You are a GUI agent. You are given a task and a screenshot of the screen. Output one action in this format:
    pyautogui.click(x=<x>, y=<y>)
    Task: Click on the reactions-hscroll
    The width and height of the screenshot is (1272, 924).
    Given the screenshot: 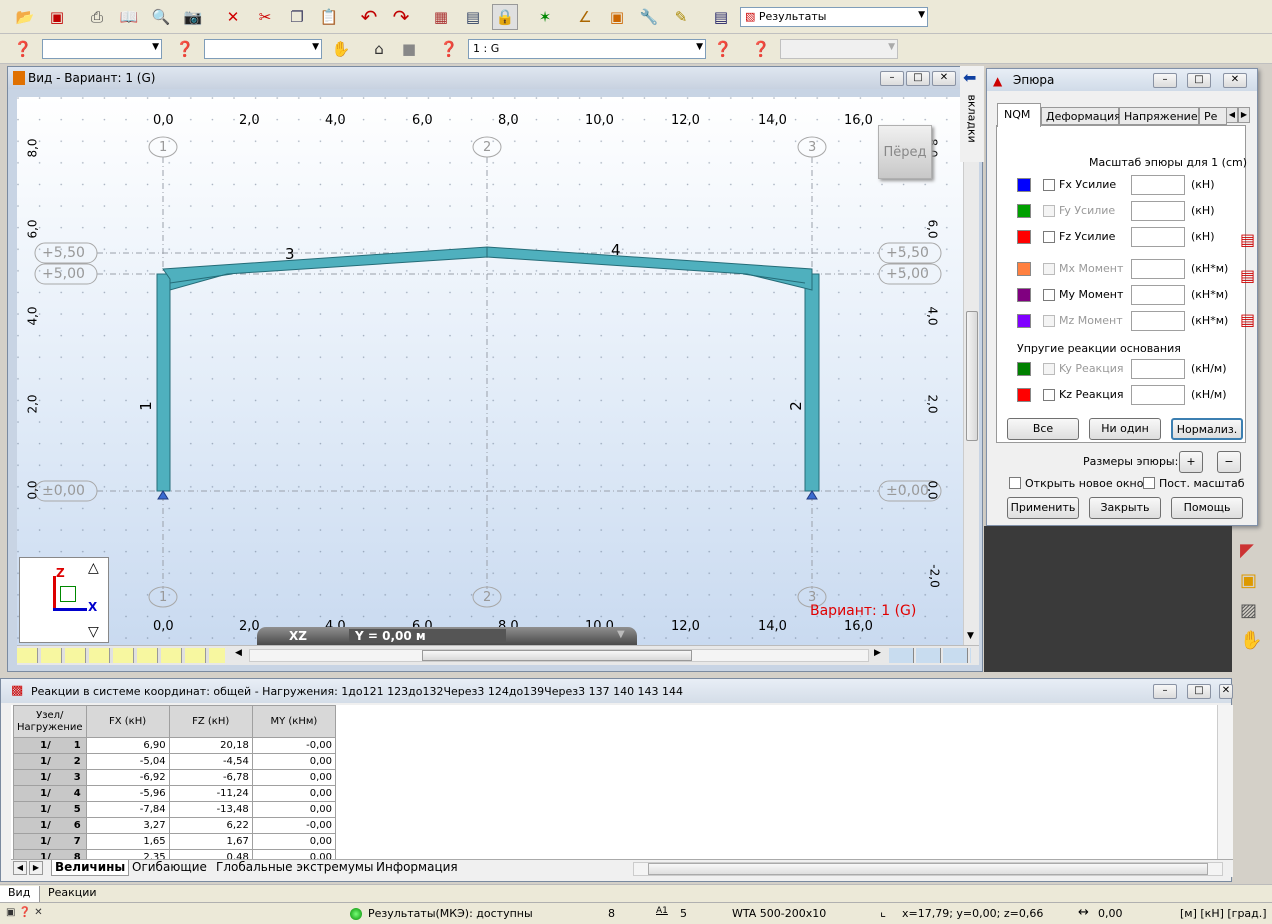 What is the action you would take?
    pyautogui.click(x=928, y=869)
    